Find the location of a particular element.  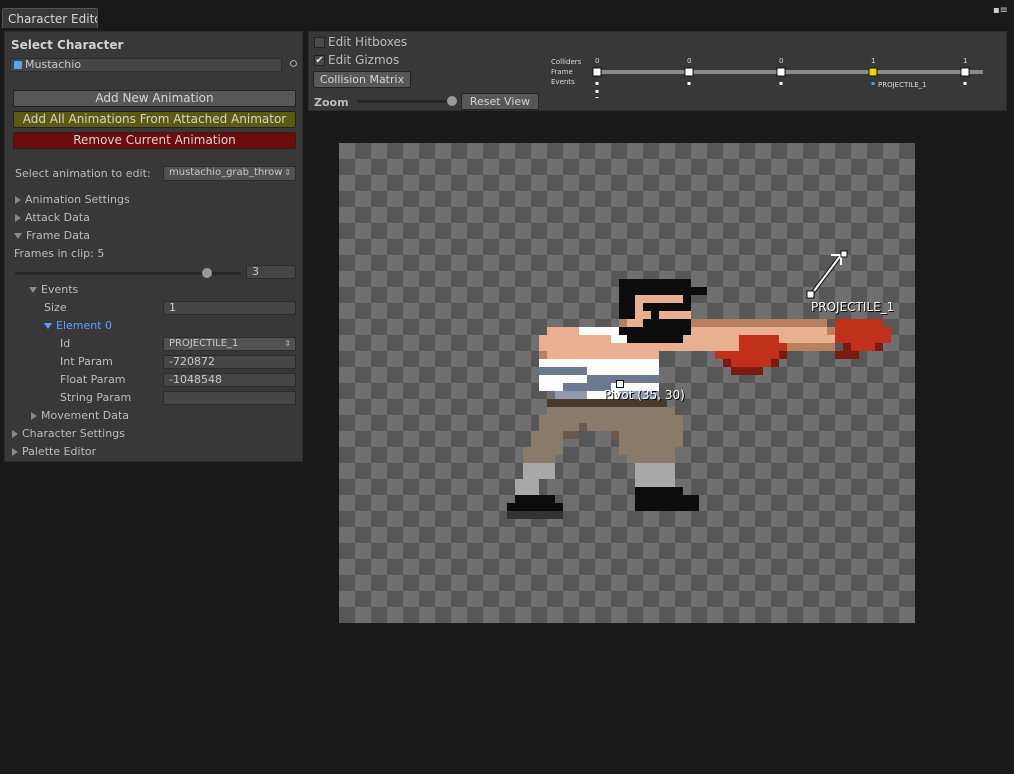

string-param-field is located at coordinates (229, 398).